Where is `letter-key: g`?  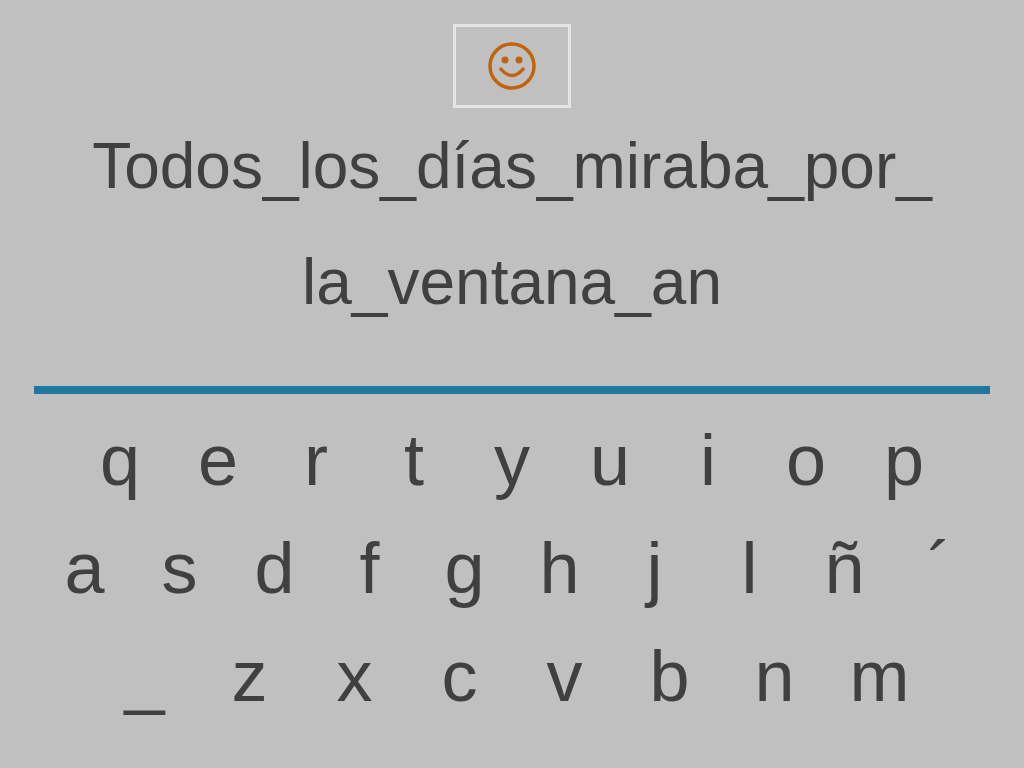 letter-key: g is located at coordinates (464, 568).